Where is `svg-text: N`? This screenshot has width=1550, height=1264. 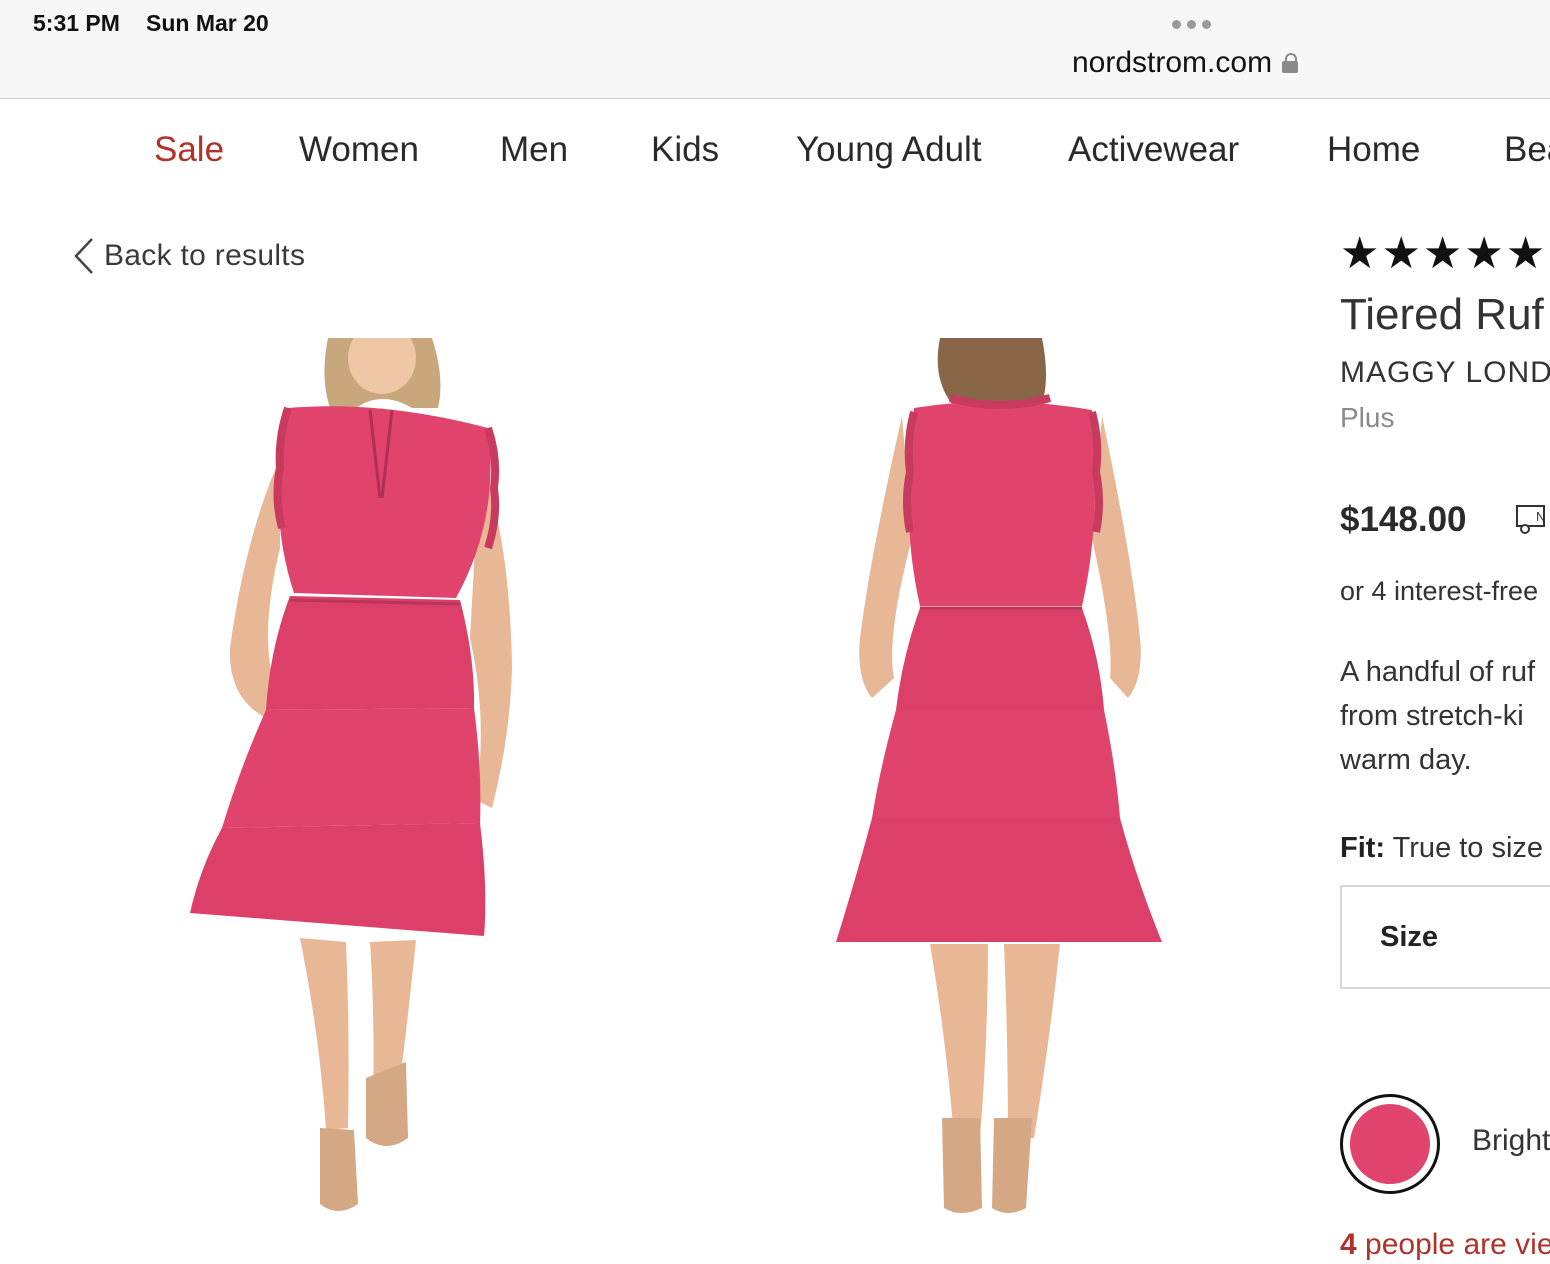 svg-text: N is located at coordinates (1540, 516).